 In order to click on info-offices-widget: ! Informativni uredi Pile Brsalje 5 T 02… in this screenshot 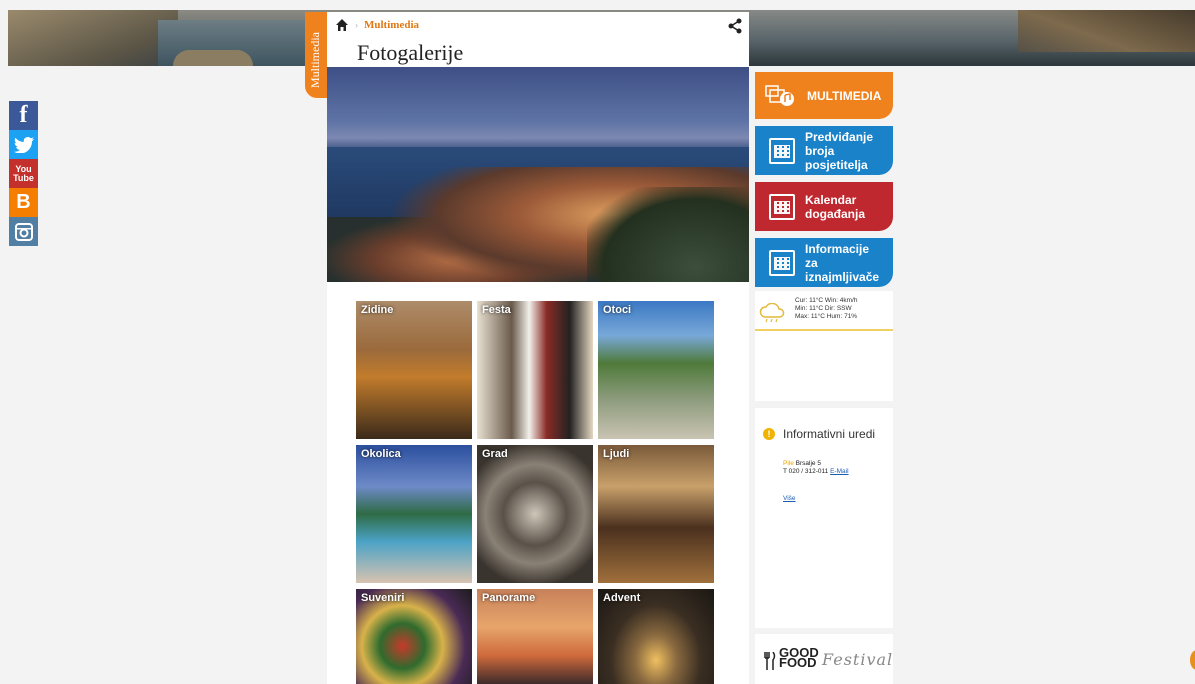, I will do `click(824, 518)`.